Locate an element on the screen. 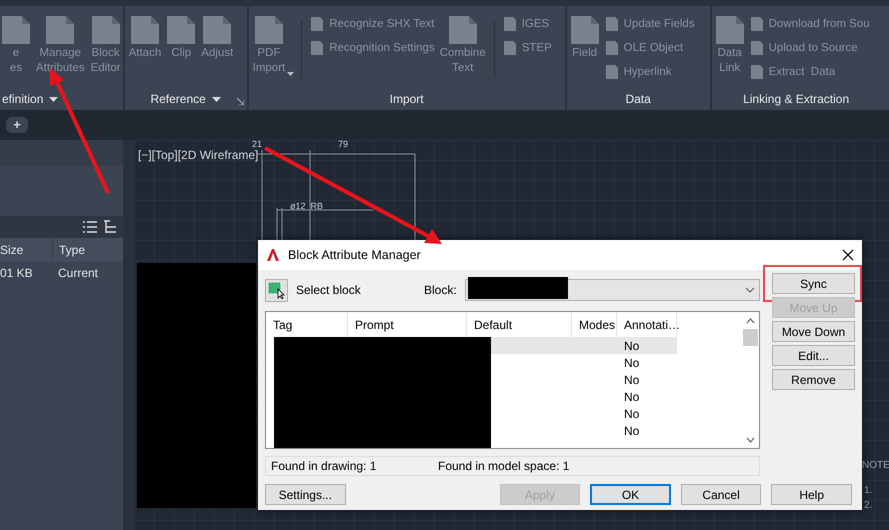 Image resolution: width=889 pixels, height=530 pixels. status-text: Found in drawing: 1 is located at coordinates (324, 466).